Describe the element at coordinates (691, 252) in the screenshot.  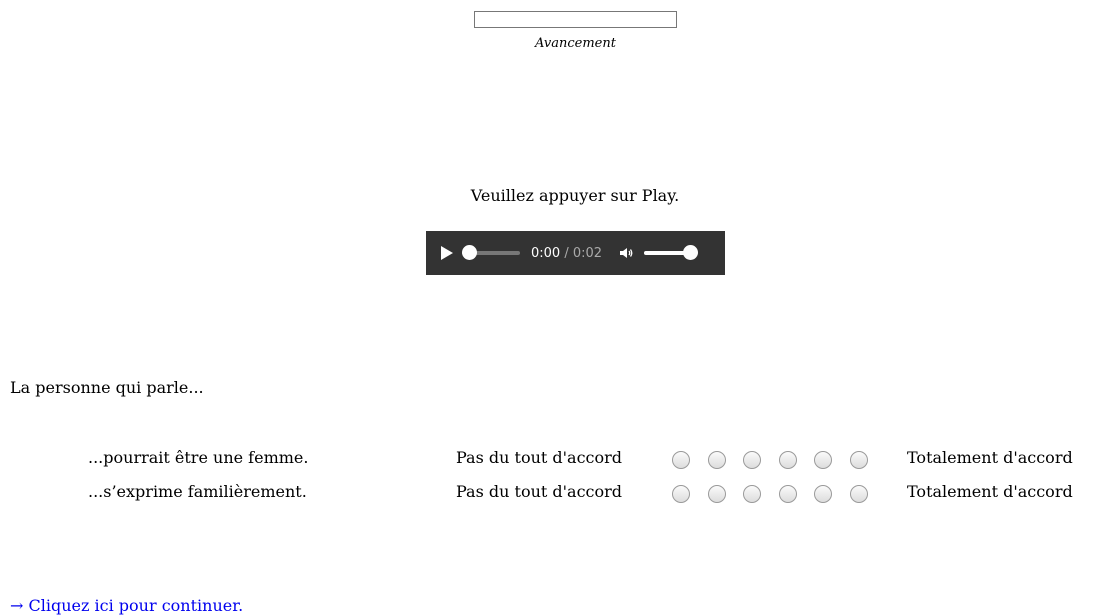
I see `volume-handle` at that location.